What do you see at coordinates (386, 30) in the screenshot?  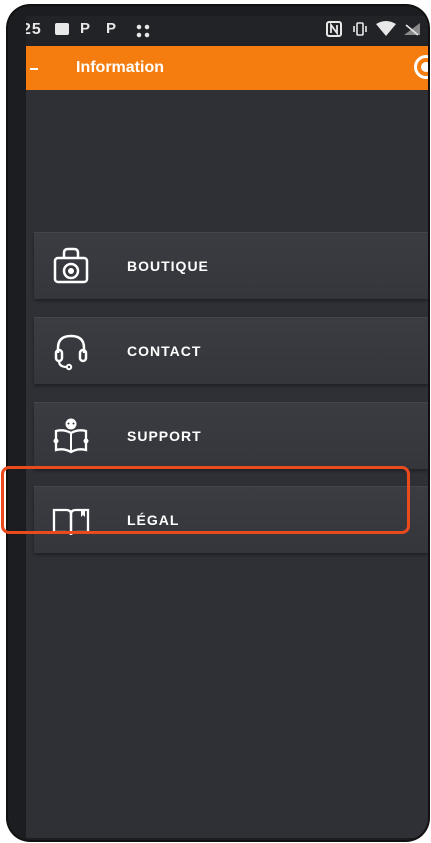 I see `wifi-icon` at bounding box center [386, 30].